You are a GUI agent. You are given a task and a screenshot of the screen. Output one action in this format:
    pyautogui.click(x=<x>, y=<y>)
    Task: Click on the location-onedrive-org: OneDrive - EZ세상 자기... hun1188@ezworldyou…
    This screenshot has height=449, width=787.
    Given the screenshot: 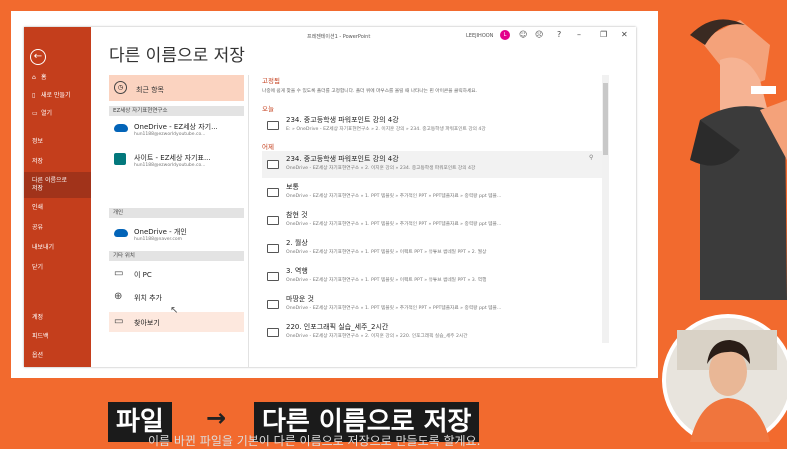 What is the action you would take?
    pyautogui.click(x=176, y=131)
    